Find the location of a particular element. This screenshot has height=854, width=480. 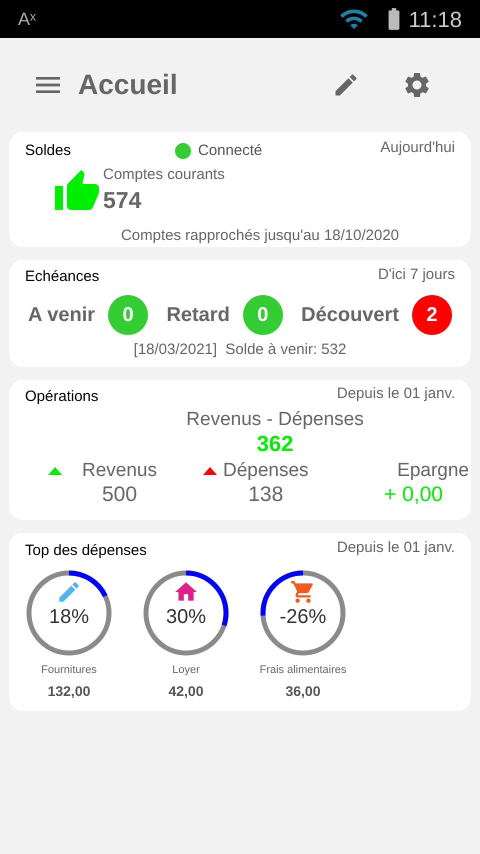

percent-value: -26% is located at coordinates (303, 616).